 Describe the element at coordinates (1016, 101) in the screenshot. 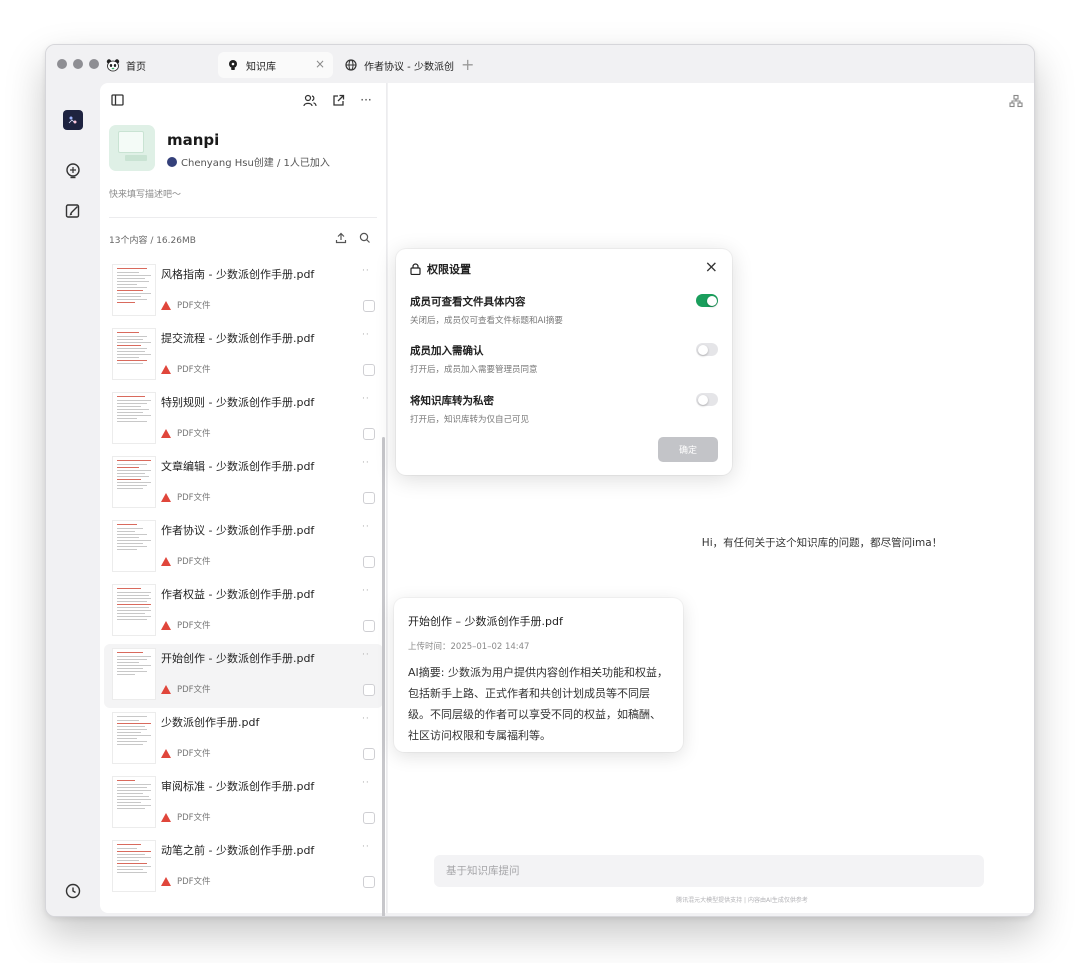

I see `network-icon` at that location.